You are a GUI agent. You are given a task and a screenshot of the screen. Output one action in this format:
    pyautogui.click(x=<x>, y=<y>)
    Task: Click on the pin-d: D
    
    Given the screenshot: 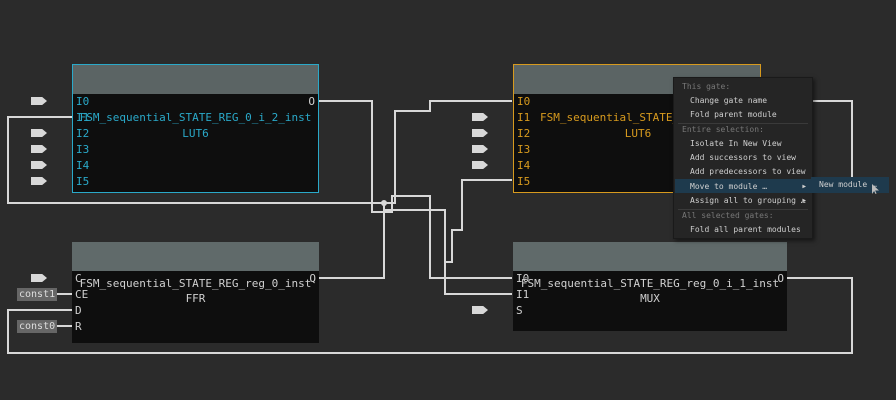 What is the action you would take?
    pyautogui.click(x=78, y=311)
    